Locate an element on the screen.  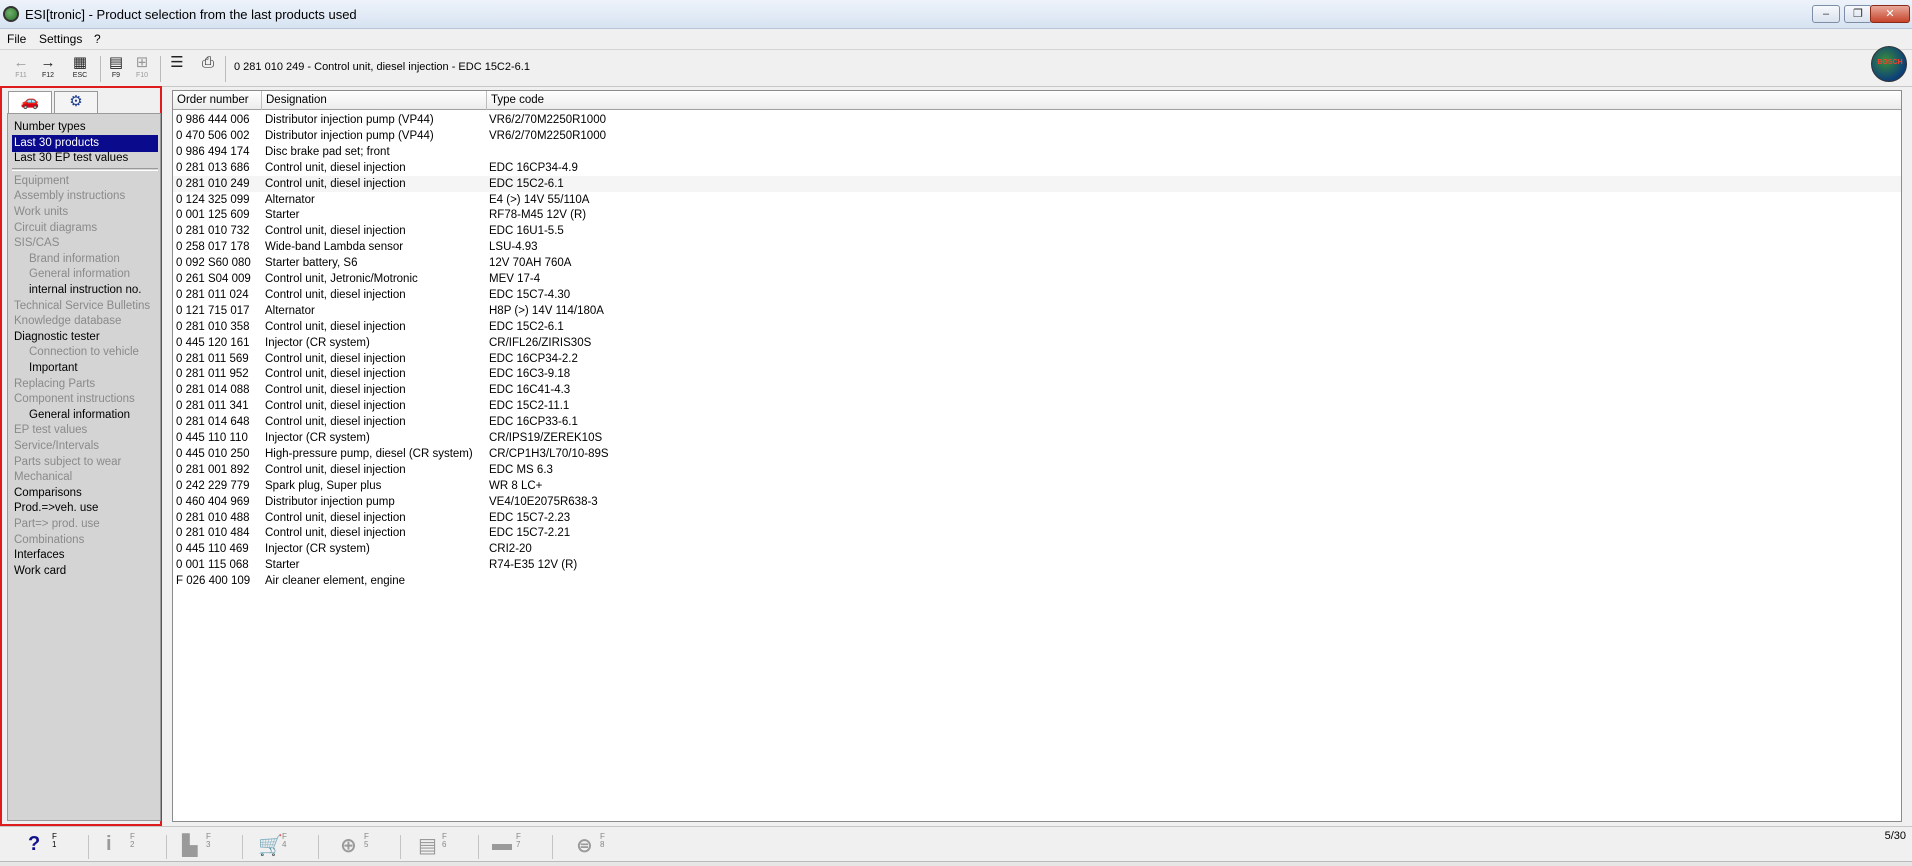
nav-item-ep-test-values: EP test values is located at coordinates (51, 430).